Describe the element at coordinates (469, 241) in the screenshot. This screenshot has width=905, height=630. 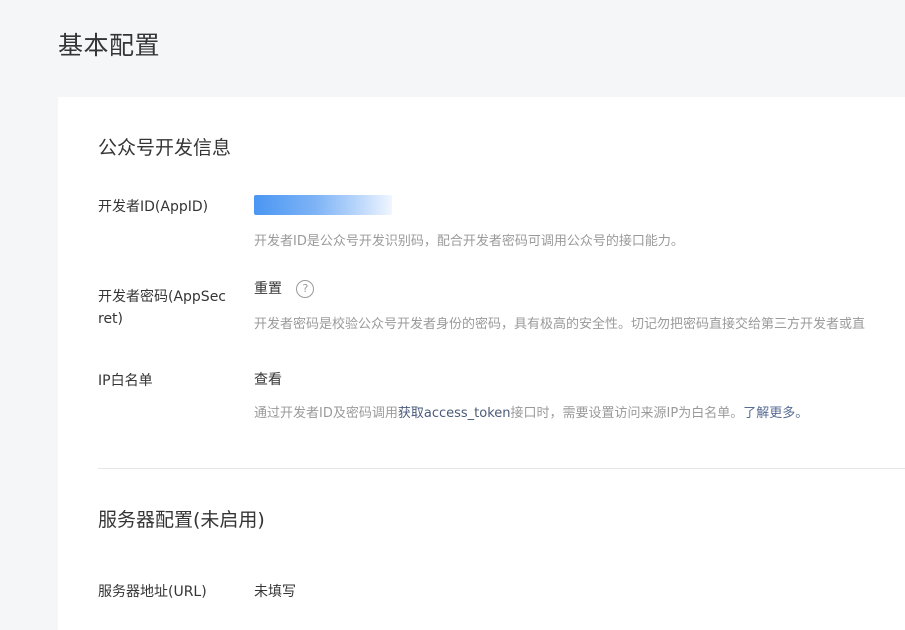
I see `appid-tip: 开发者ID是公众号开发识别码，配合开发者密码可调用公众号的接口能力。` at that location.